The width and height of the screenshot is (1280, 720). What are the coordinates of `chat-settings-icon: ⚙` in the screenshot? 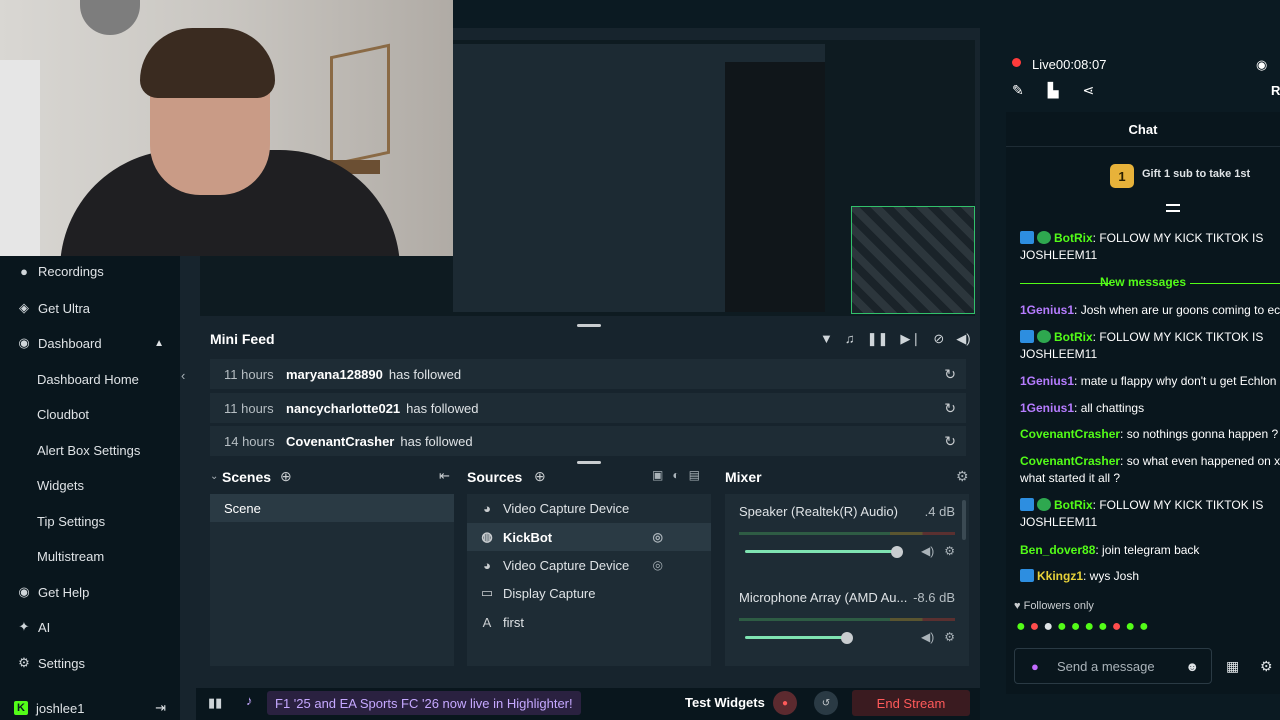 It's located at (1266, 666).